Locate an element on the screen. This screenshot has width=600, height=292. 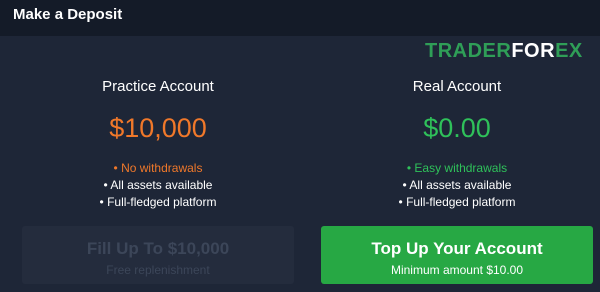
real-feature-assets: • All assets available is located at coordinates (457, 185).